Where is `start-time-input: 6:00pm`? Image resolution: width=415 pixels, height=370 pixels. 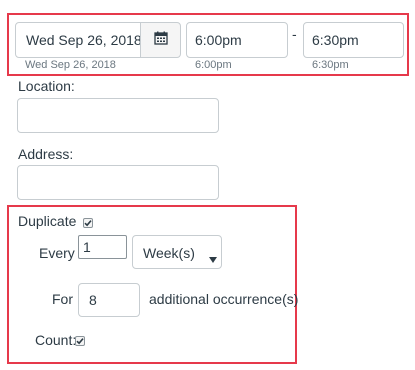 start-time-input: 6:00pm is located at coordinates (237, 40).